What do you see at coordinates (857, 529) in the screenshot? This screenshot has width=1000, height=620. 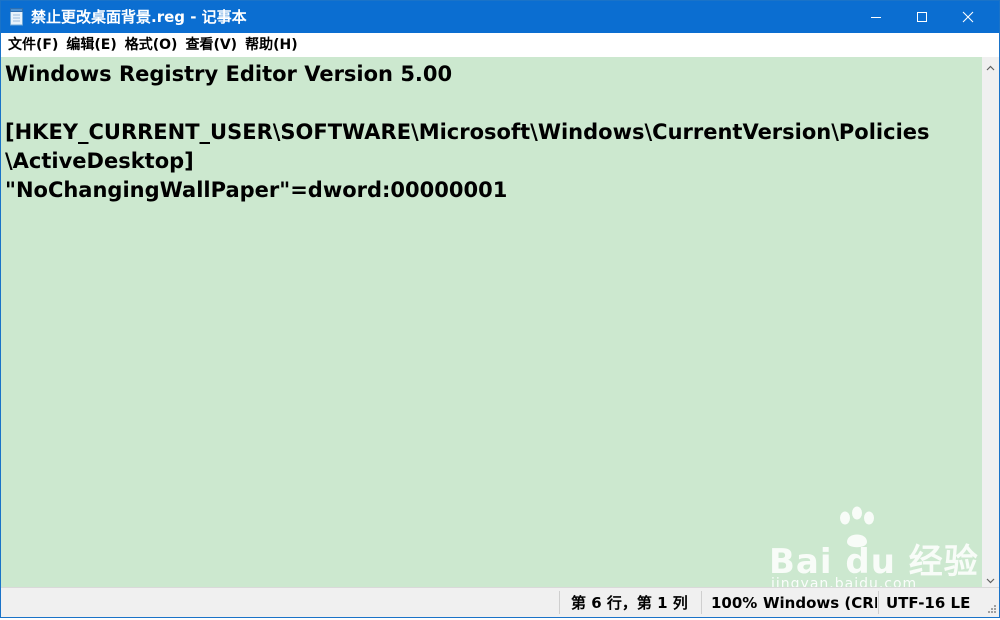 I see `paw-logo-icon` at bounding box center [857, 529].